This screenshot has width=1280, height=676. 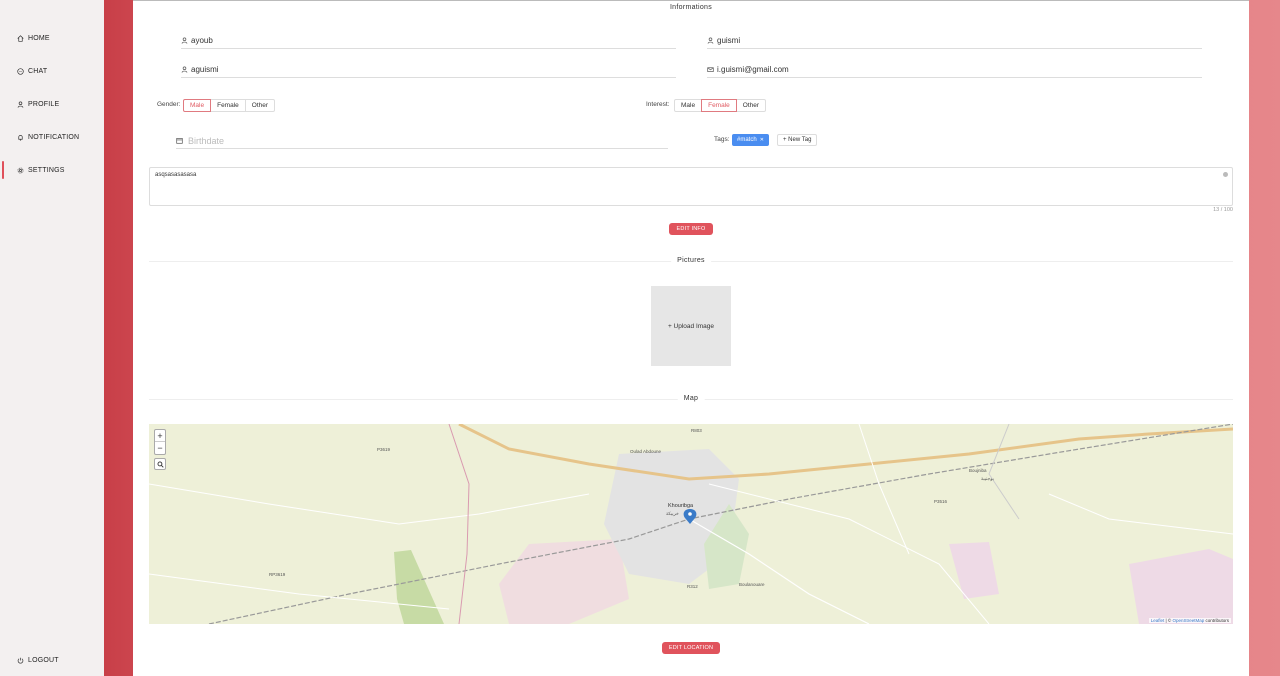 What do you see at coordinates (941, 501) in the screenshot?
I see `map-label-road: P3516` at bounding box center [941, 501].